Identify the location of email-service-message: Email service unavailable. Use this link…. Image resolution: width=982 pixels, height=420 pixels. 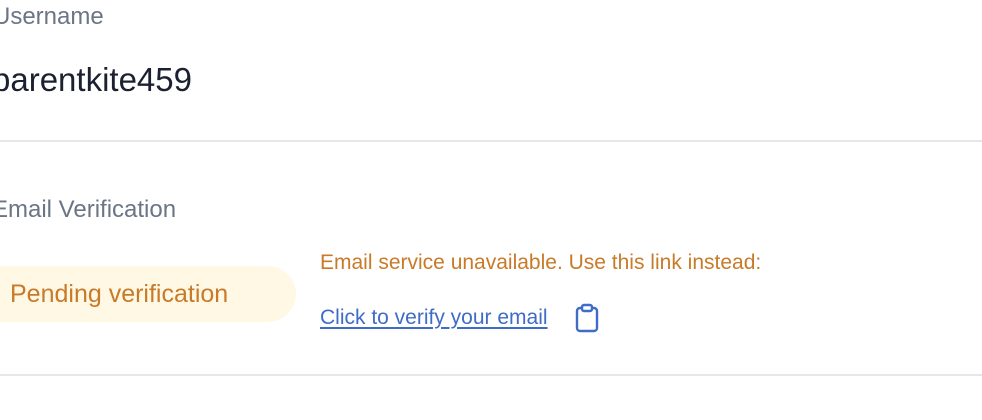
(541, 262).